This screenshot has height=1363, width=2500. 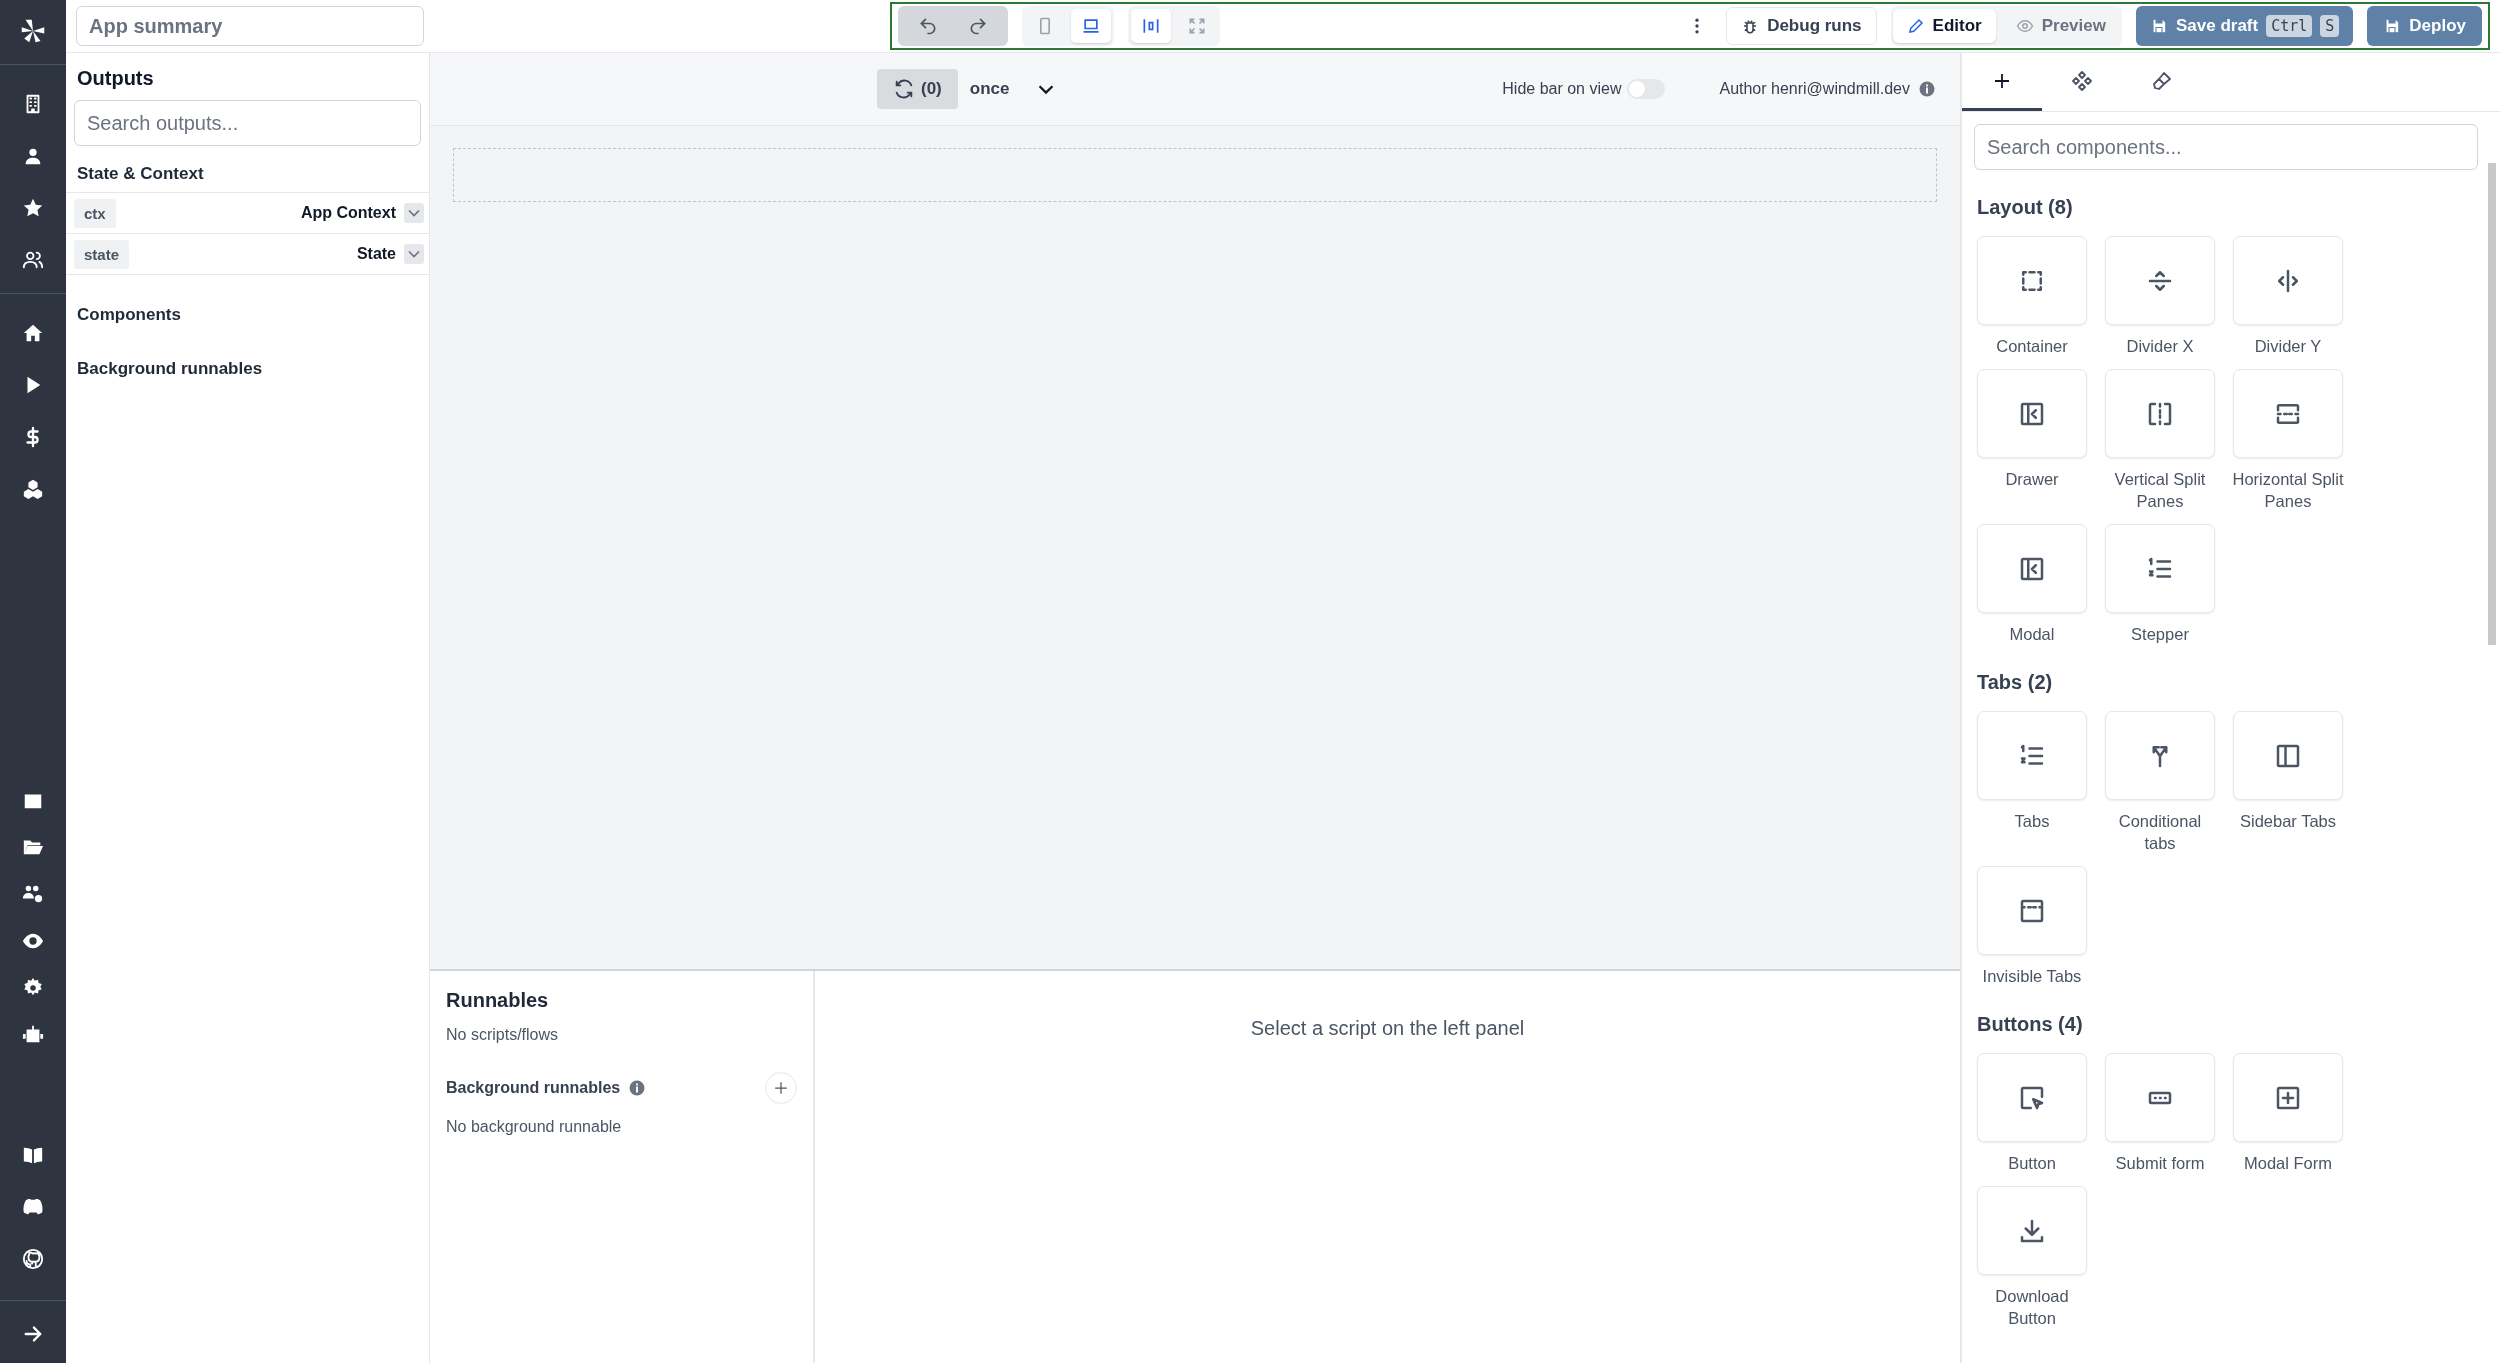 I want to click on author-label: Author henri@windmill.dev, so click(x=1814, y=89).